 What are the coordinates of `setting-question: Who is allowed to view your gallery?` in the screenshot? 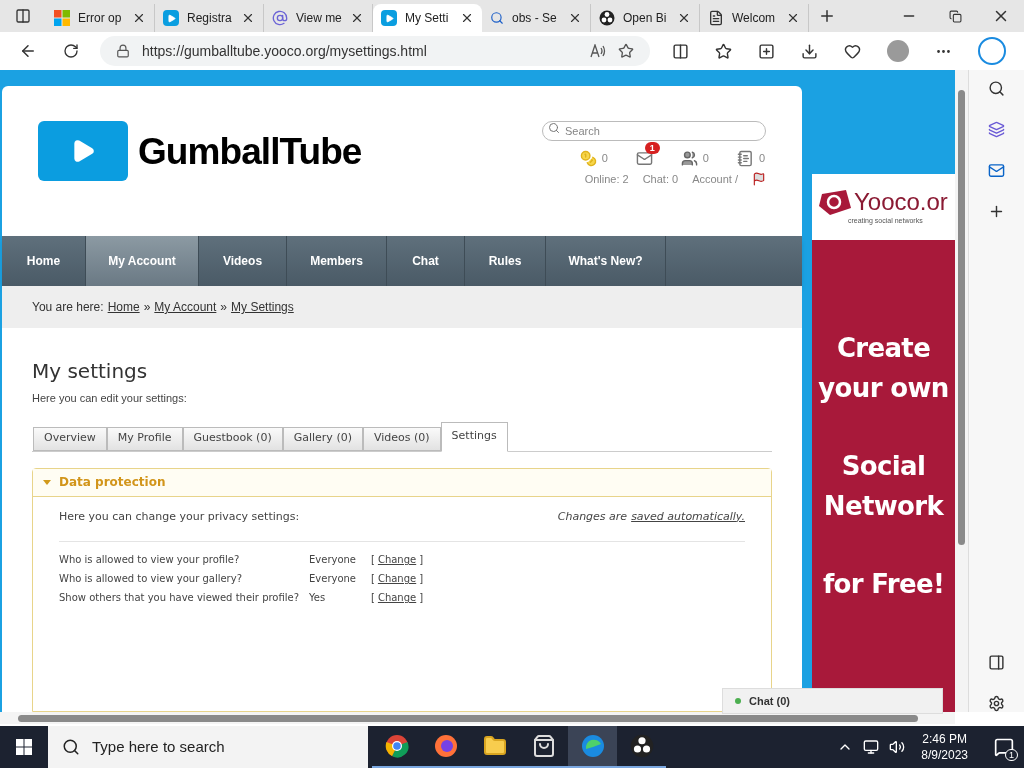 It's located at (151, 579).